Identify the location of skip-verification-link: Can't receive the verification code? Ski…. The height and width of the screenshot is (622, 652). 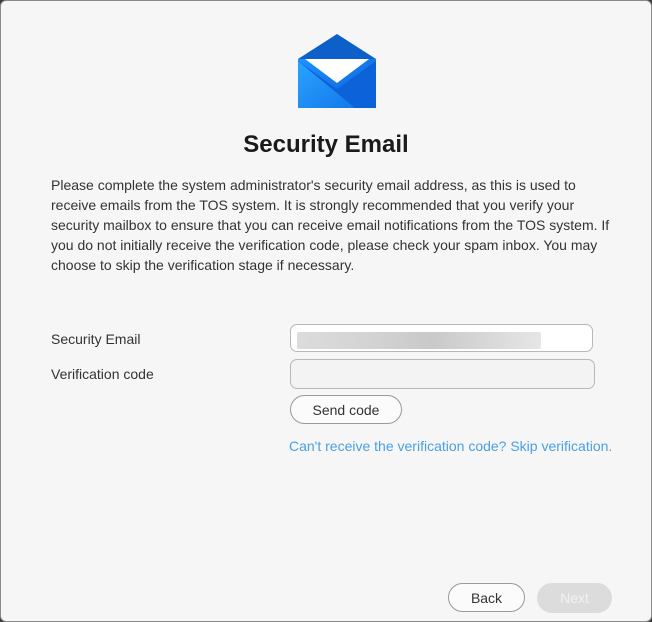
(450, 446).